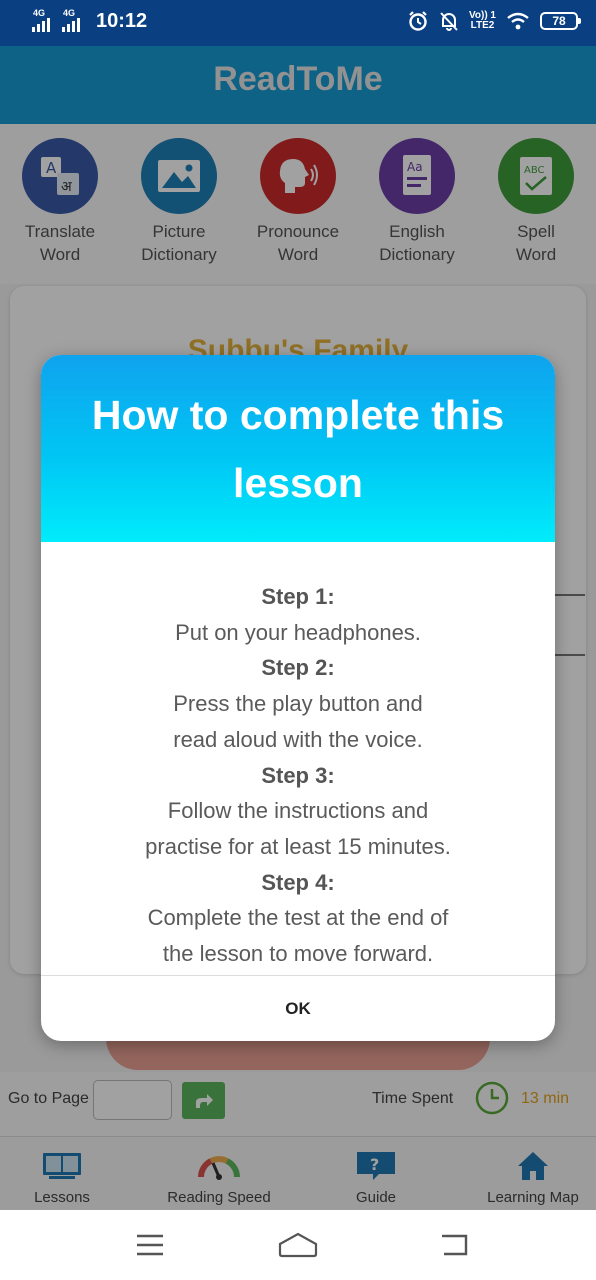 Image resolution: width=596 pixels, height=1280 pixels. I want to click on step-heading: Step 3:, so click(298, 775).